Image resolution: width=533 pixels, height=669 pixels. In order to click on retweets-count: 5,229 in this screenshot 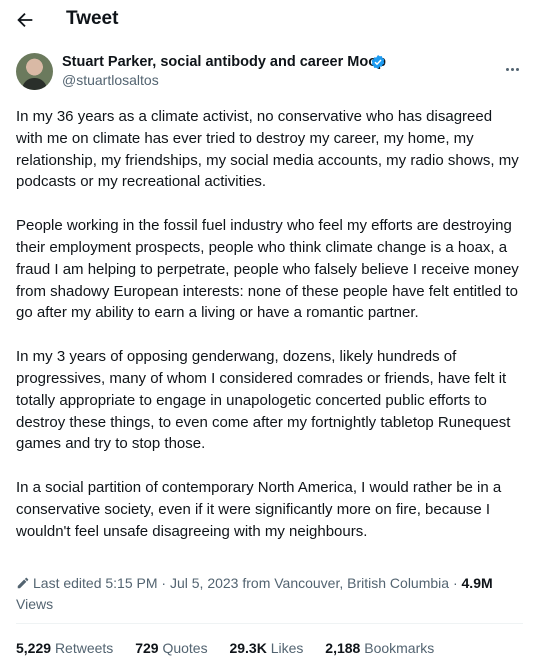, I will do `click(34, 648)`.